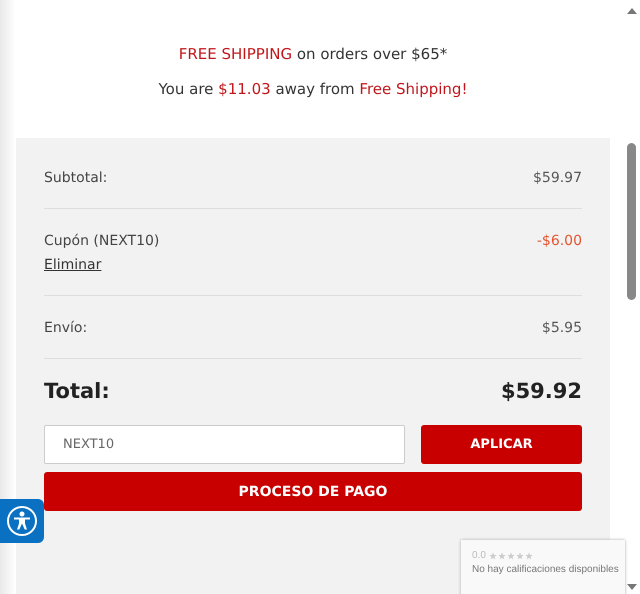 The width and height of the screenshot is (640, 594). What do you see at coordinates (313, 89) in the screenshot?
I see `shipping-message: You are $11.03 away from Free Shipping!` at bounding box center [313, 89].